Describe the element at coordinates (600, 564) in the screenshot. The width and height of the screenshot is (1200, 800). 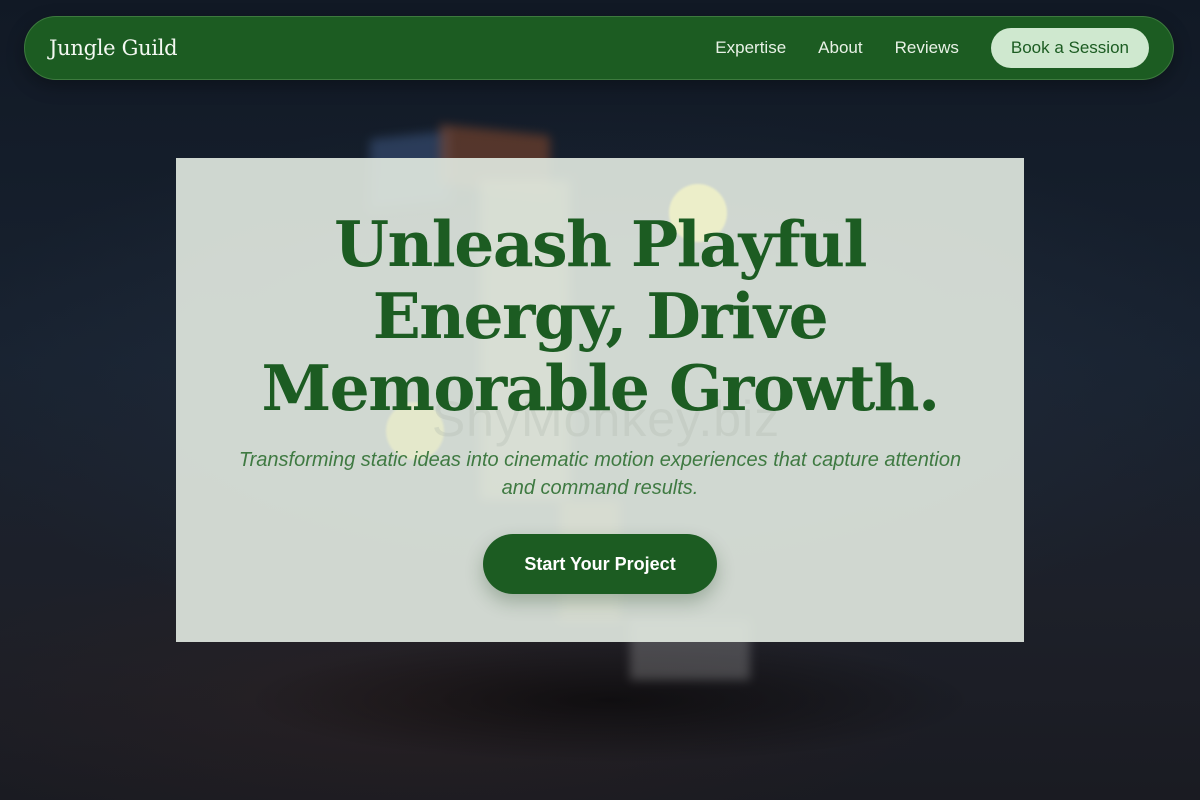
I see `start-project-button: Start Your Project` at that location.